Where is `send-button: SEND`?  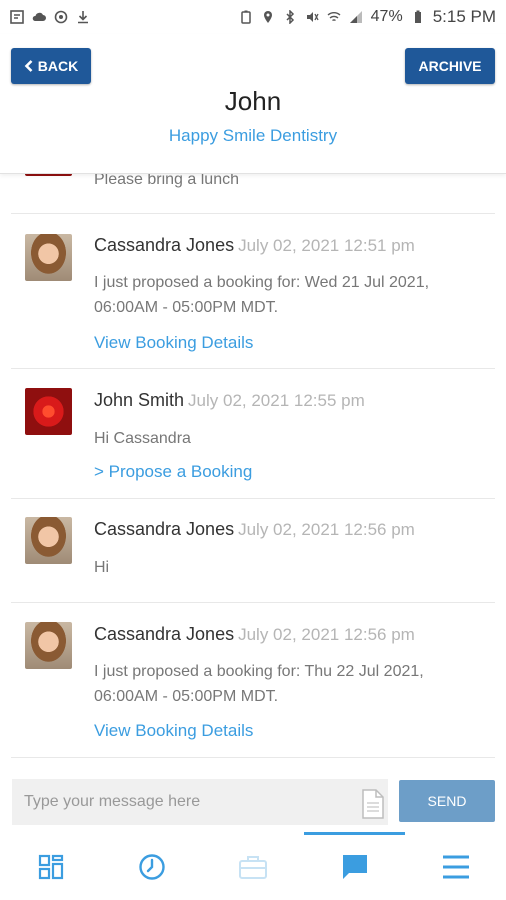
send-button: SEND is located at coordinates (447, 801).